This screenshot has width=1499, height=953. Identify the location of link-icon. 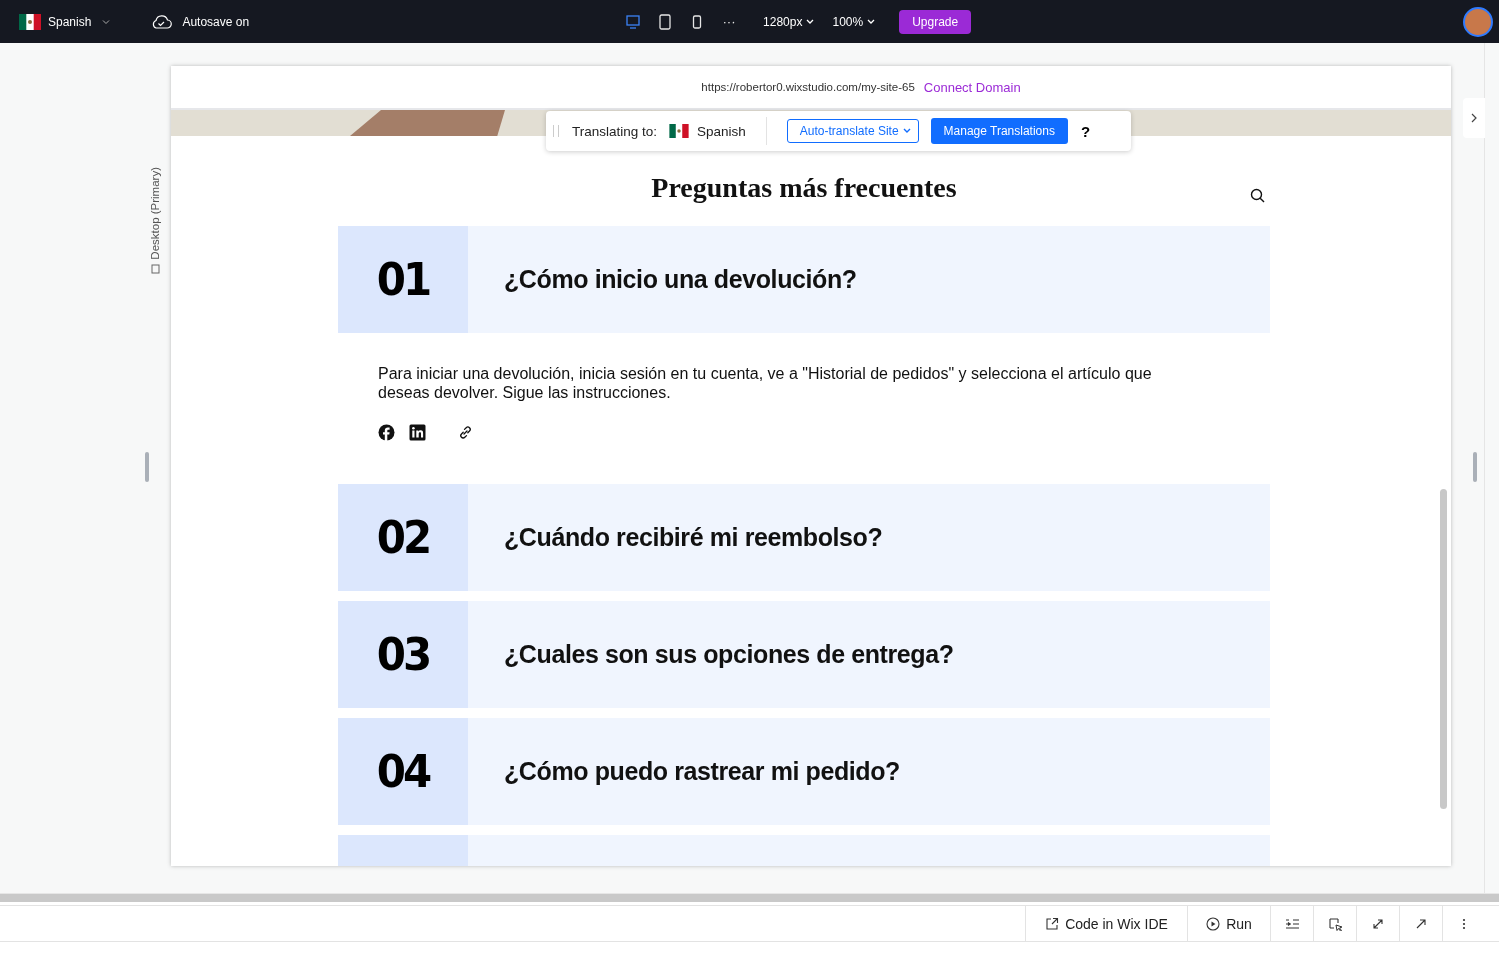
(465, 432).